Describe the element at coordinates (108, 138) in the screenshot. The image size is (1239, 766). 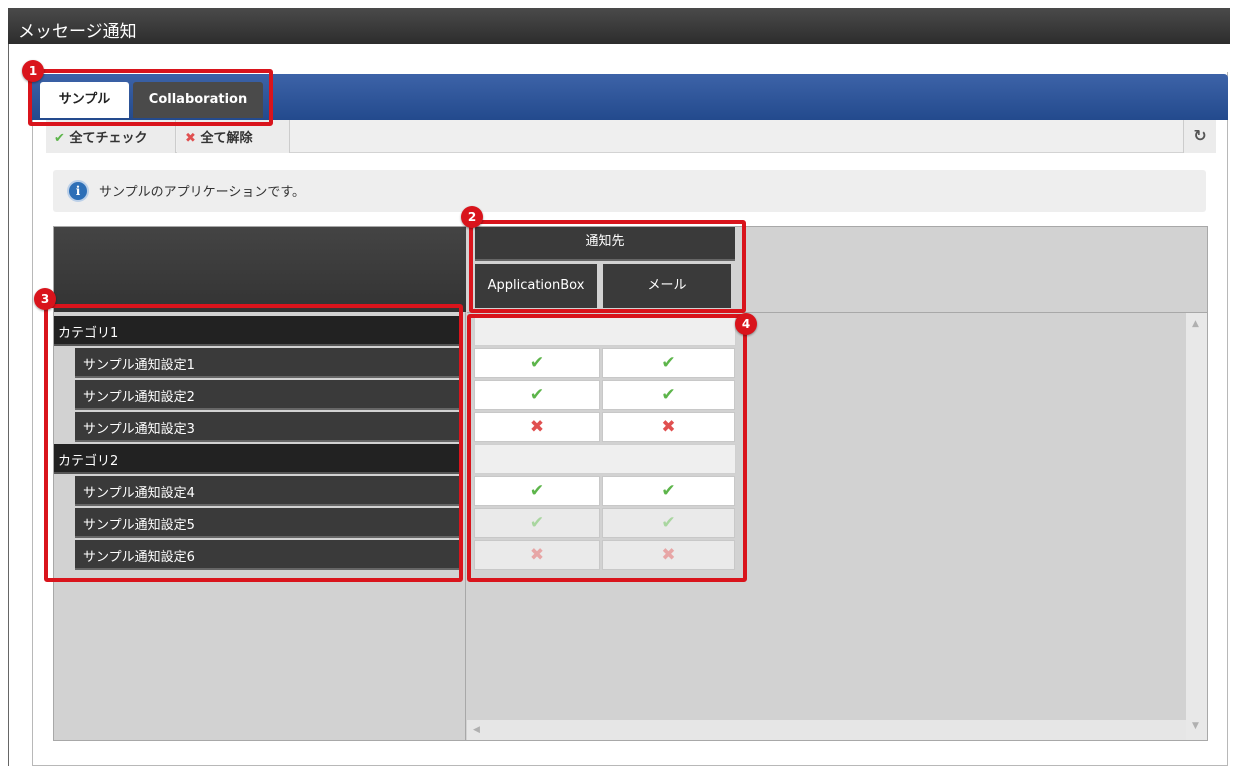
I see `check-all-label: 全てチェック` at that location.